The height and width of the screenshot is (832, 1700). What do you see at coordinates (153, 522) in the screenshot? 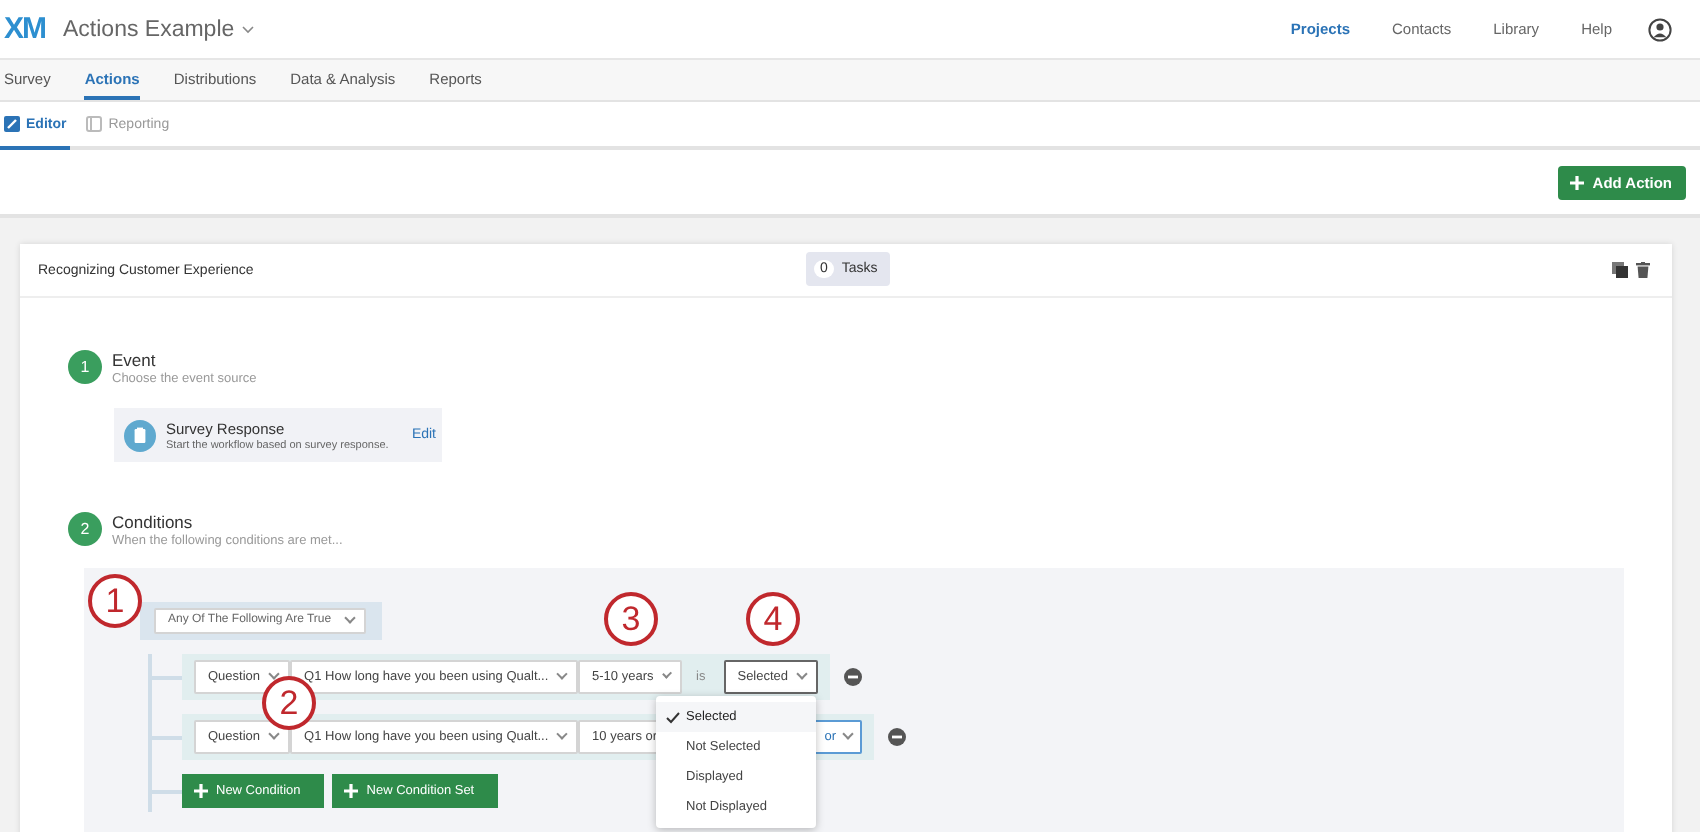
I see `step-title: Conditions` at bounding box center [153, 522].